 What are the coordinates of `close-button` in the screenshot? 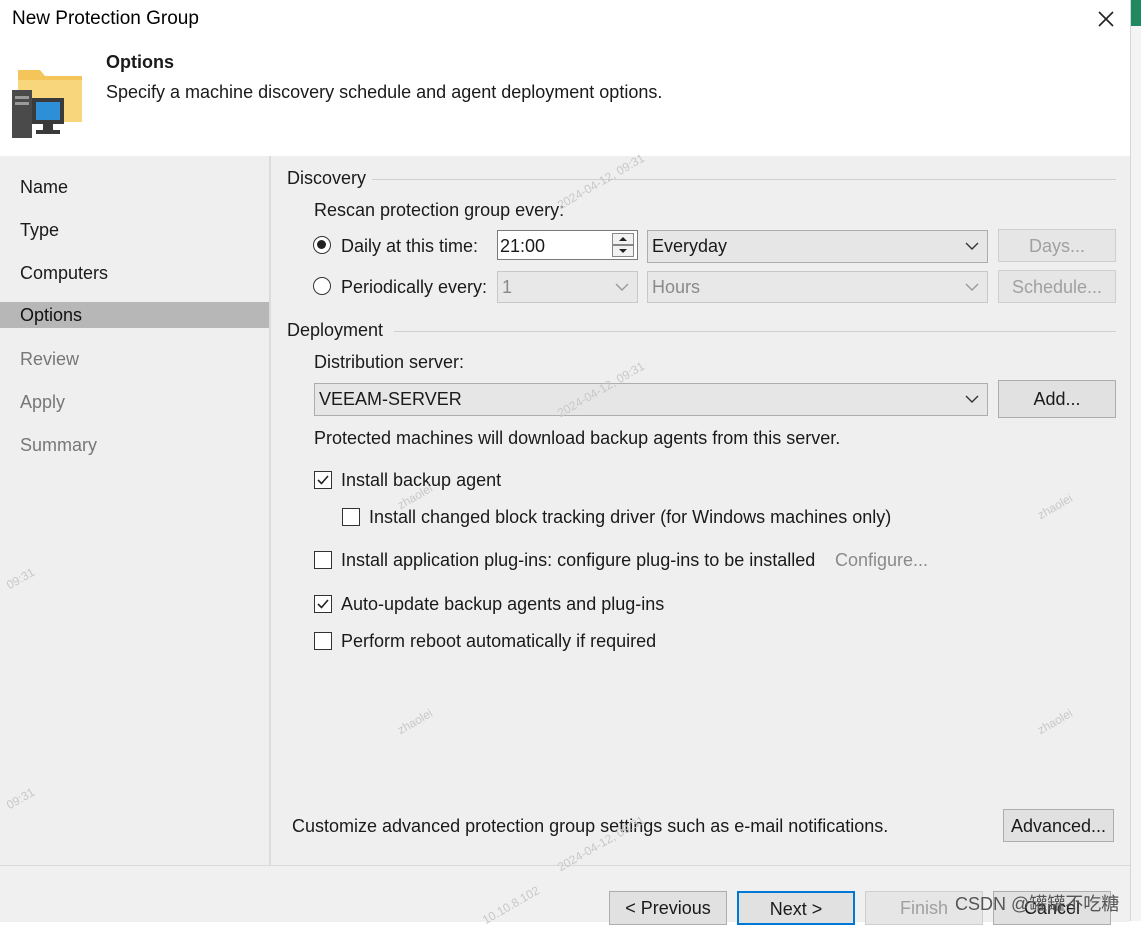 It's located at (1106, 19).